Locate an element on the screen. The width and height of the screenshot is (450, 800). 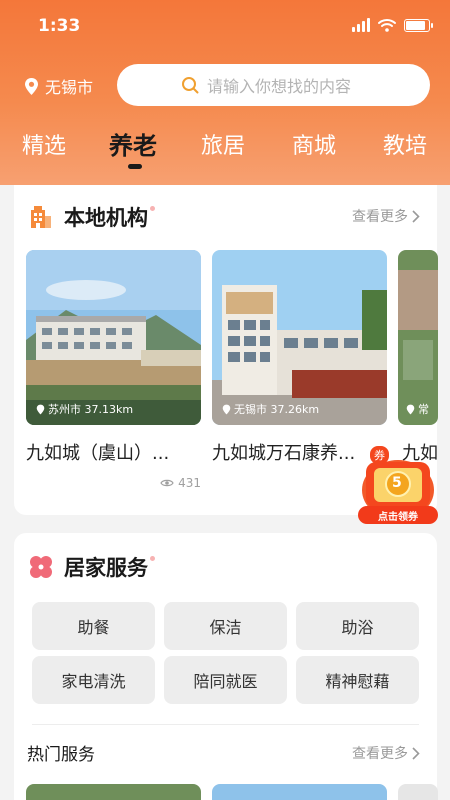
category-tabs: 精选 养老 旅居 商城 教培 is located at coordinates (225, 152).